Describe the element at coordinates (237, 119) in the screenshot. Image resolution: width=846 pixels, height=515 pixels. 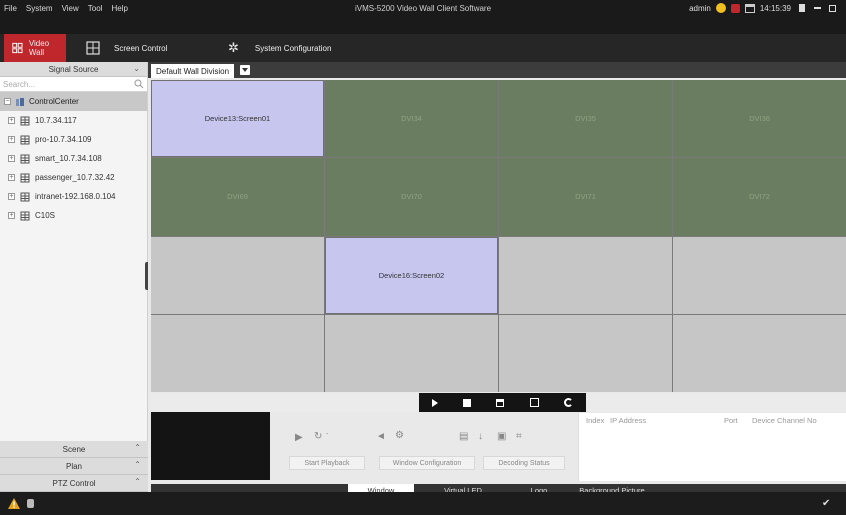
I see `wall-cell: Device13:Screen01` at that location.